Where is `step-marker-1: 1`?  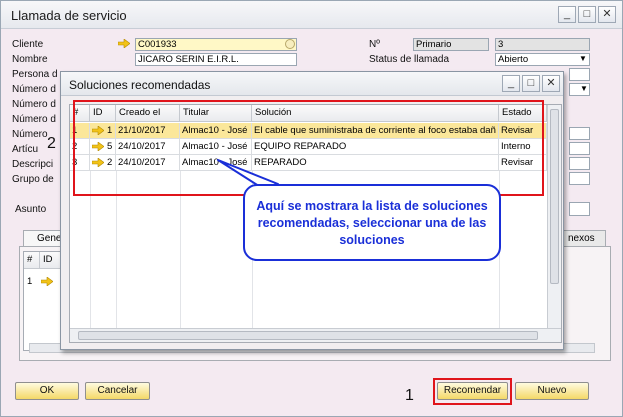
step-marker-1: 1 is located at coordinates (409, 395).